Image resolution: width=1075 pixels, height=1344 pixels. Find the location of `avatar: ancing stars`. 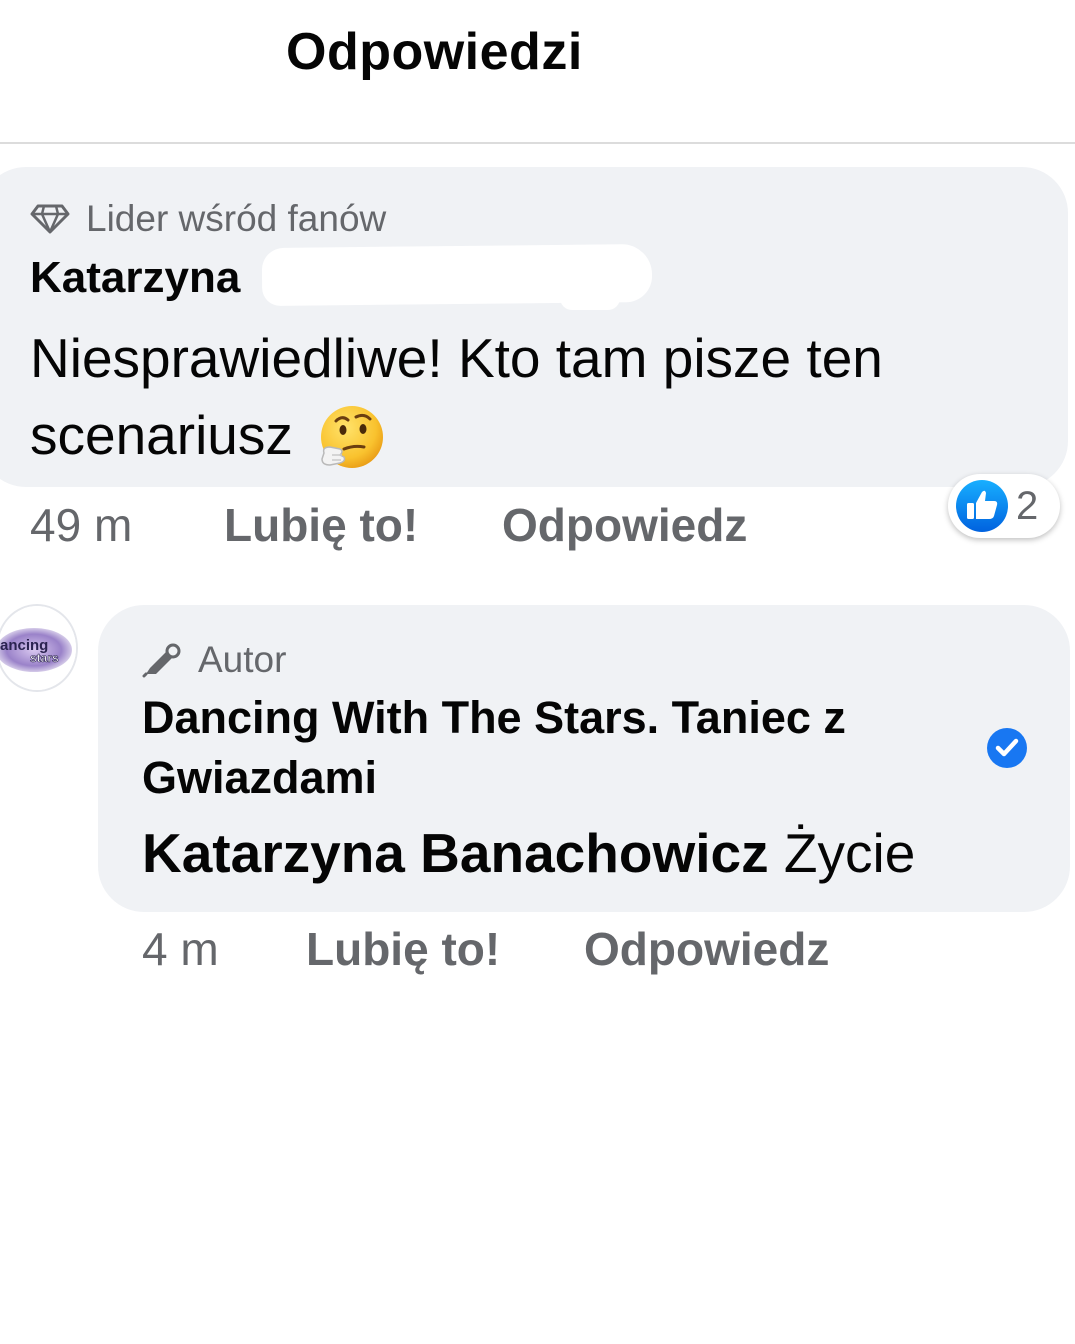

avatar: ancing stars is located at coordinates (39, 648).